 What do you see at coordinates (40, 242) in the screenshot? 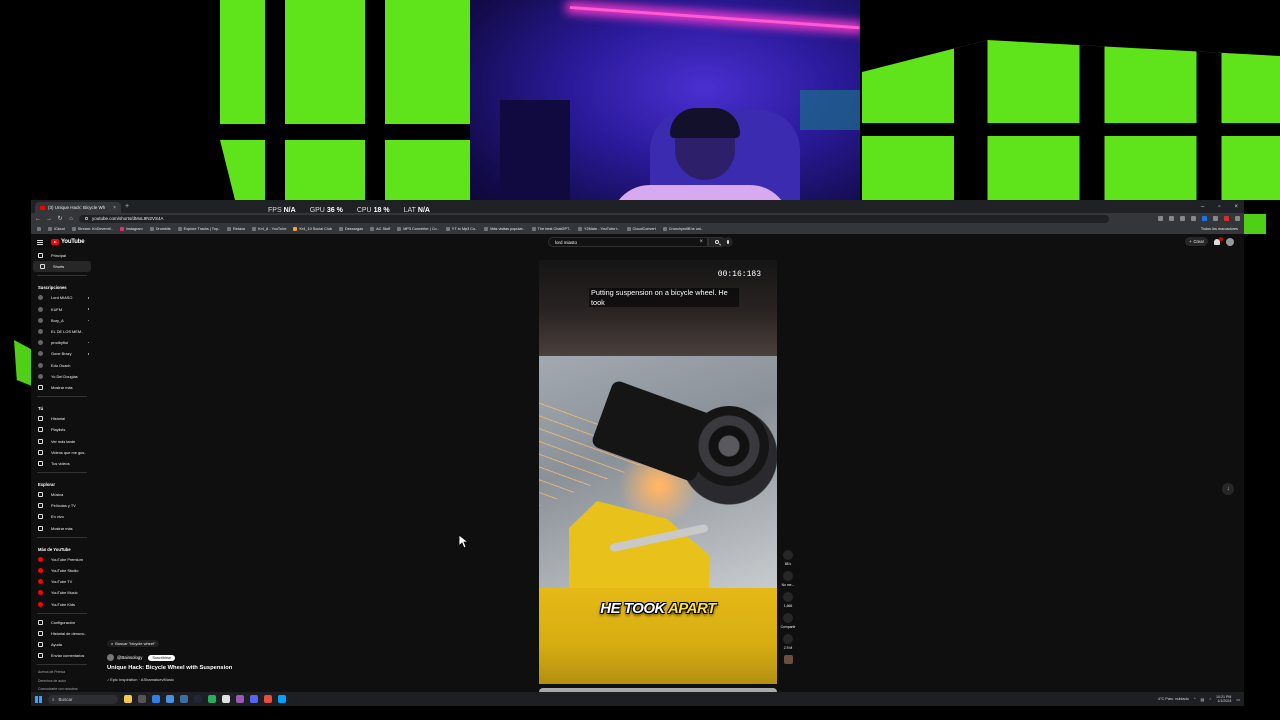
I see `menu-icon` at bounding box center [40, 242].